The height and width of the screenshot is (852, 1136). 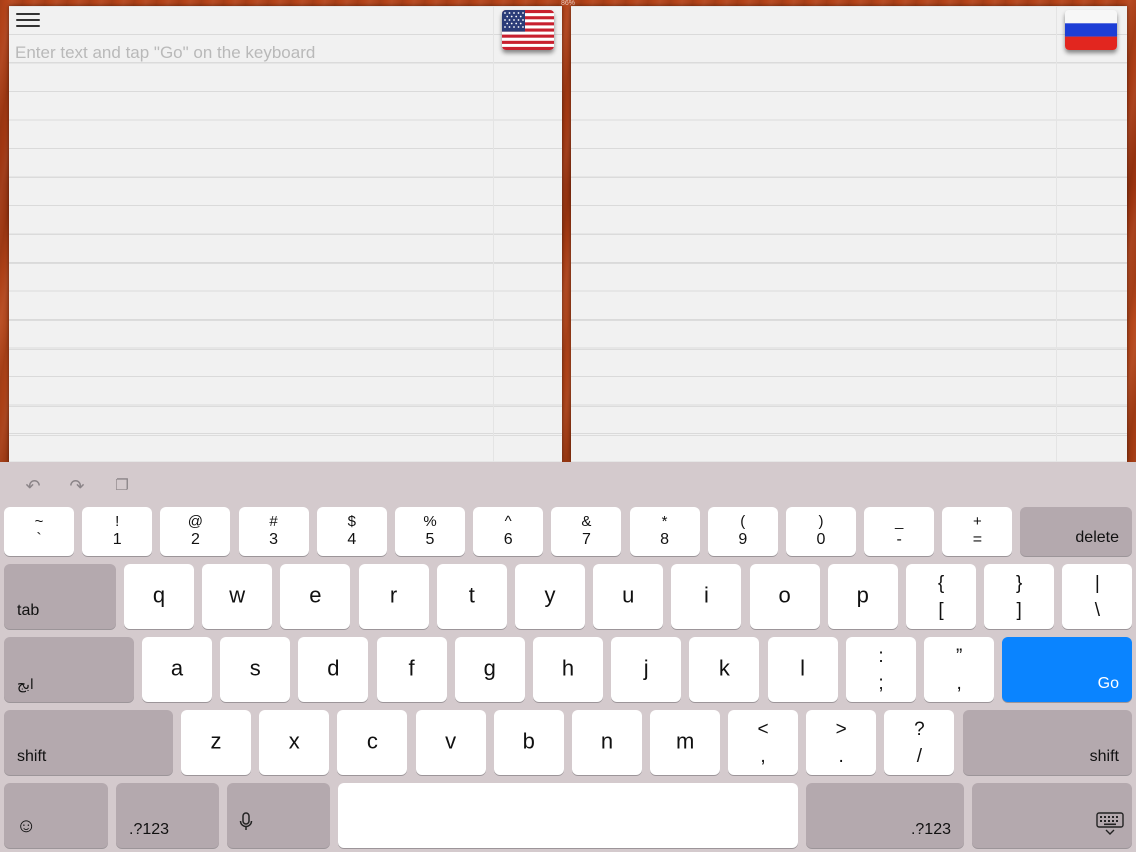 What do you see at coordinates (56, 815) in the screenshot?
I see `emoji-key: ☺` at bounding box center [56, 815].